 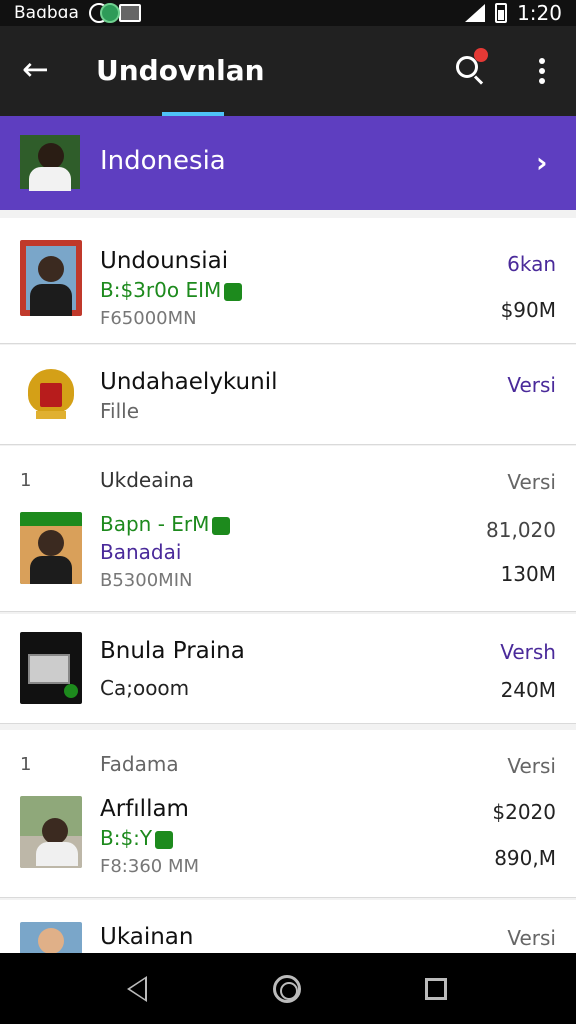 What do you see at coordinates (525, 858) in the screenshot?
I see `item-right-value: 890,M` at bounding box center [525, 858].